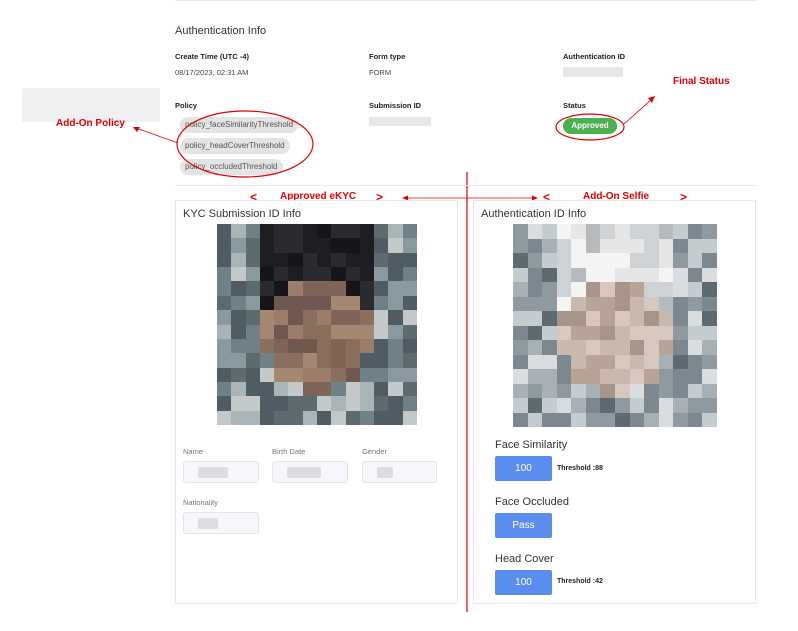 The height and width of the screenshot is (631, 798). I want to click on head-cover-title: Head Cover, so click(524, 559).